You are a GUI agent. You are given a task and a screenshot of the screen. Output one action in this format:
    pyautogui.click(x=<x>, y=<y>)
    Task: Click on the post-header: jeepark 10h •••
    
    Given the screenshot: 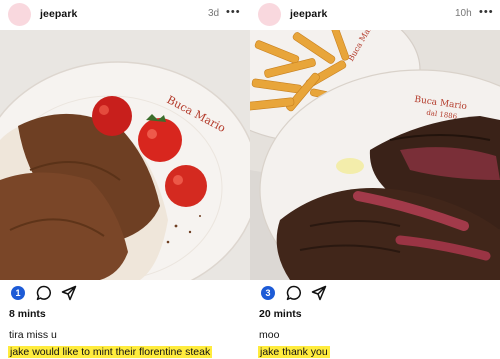 What is the action you would take?
    pyautogui.click(x=375, y=15)
    